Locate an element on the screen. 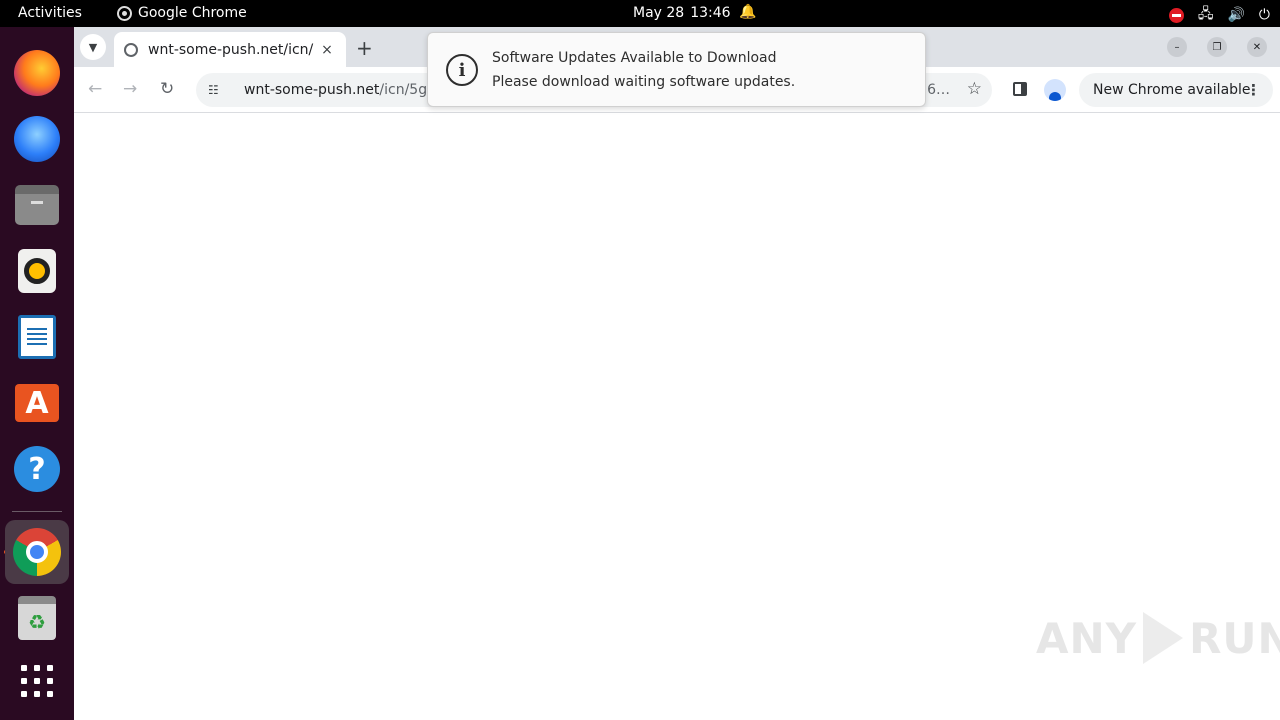 This screenshot has height=720, width=1280. dock-trash: ♻ is located at coordinates (37, 618).